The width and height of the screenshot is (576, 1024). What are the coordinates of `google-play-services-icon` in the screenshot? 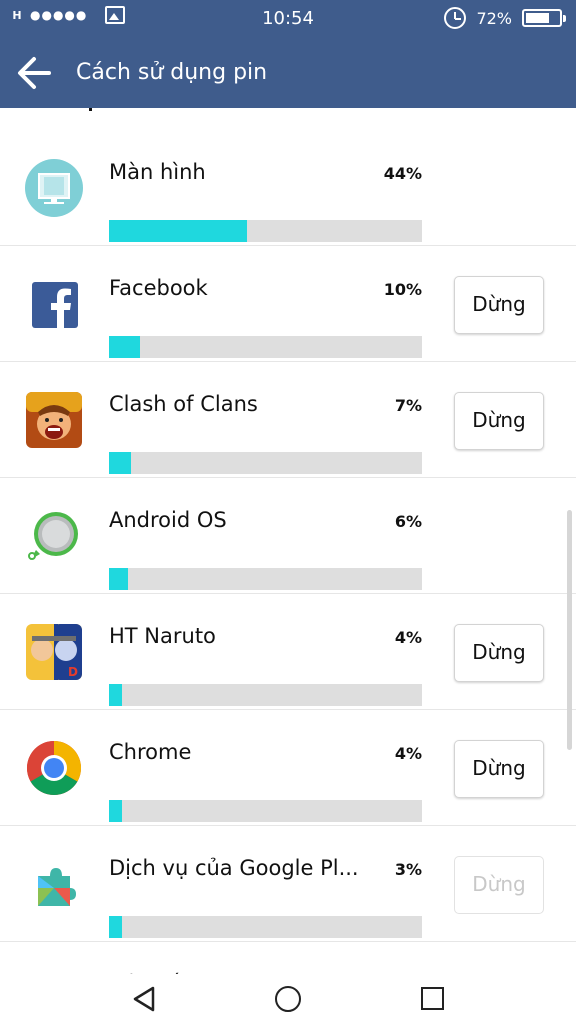 It's located at (54, 884).